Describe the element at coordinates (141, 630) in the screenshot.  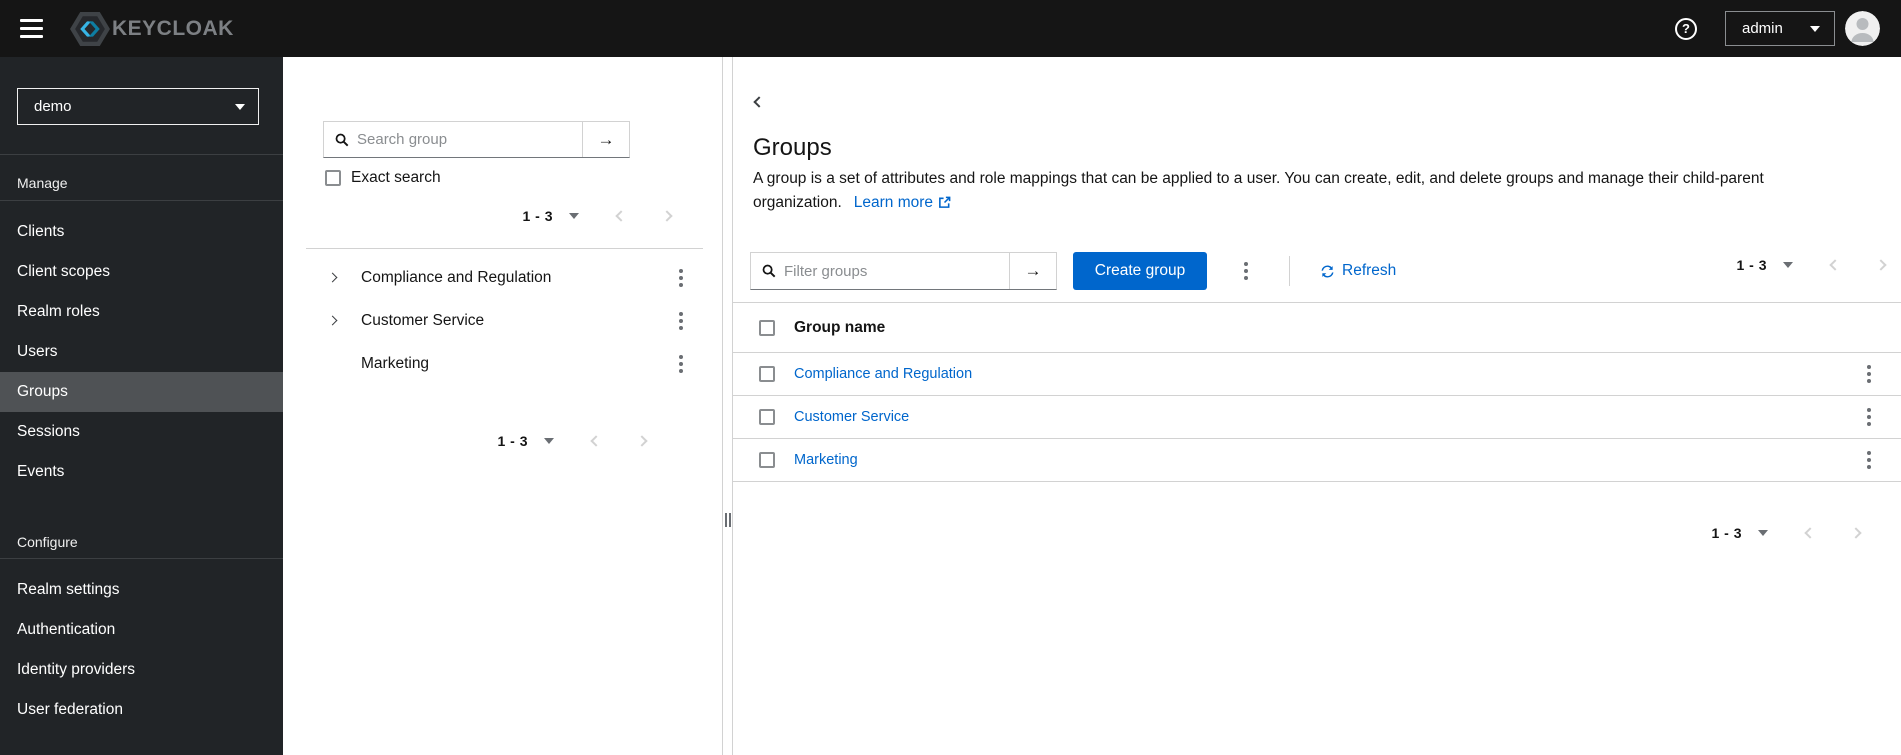
I see `sidebar-item-authentication: Authentication` at that location.